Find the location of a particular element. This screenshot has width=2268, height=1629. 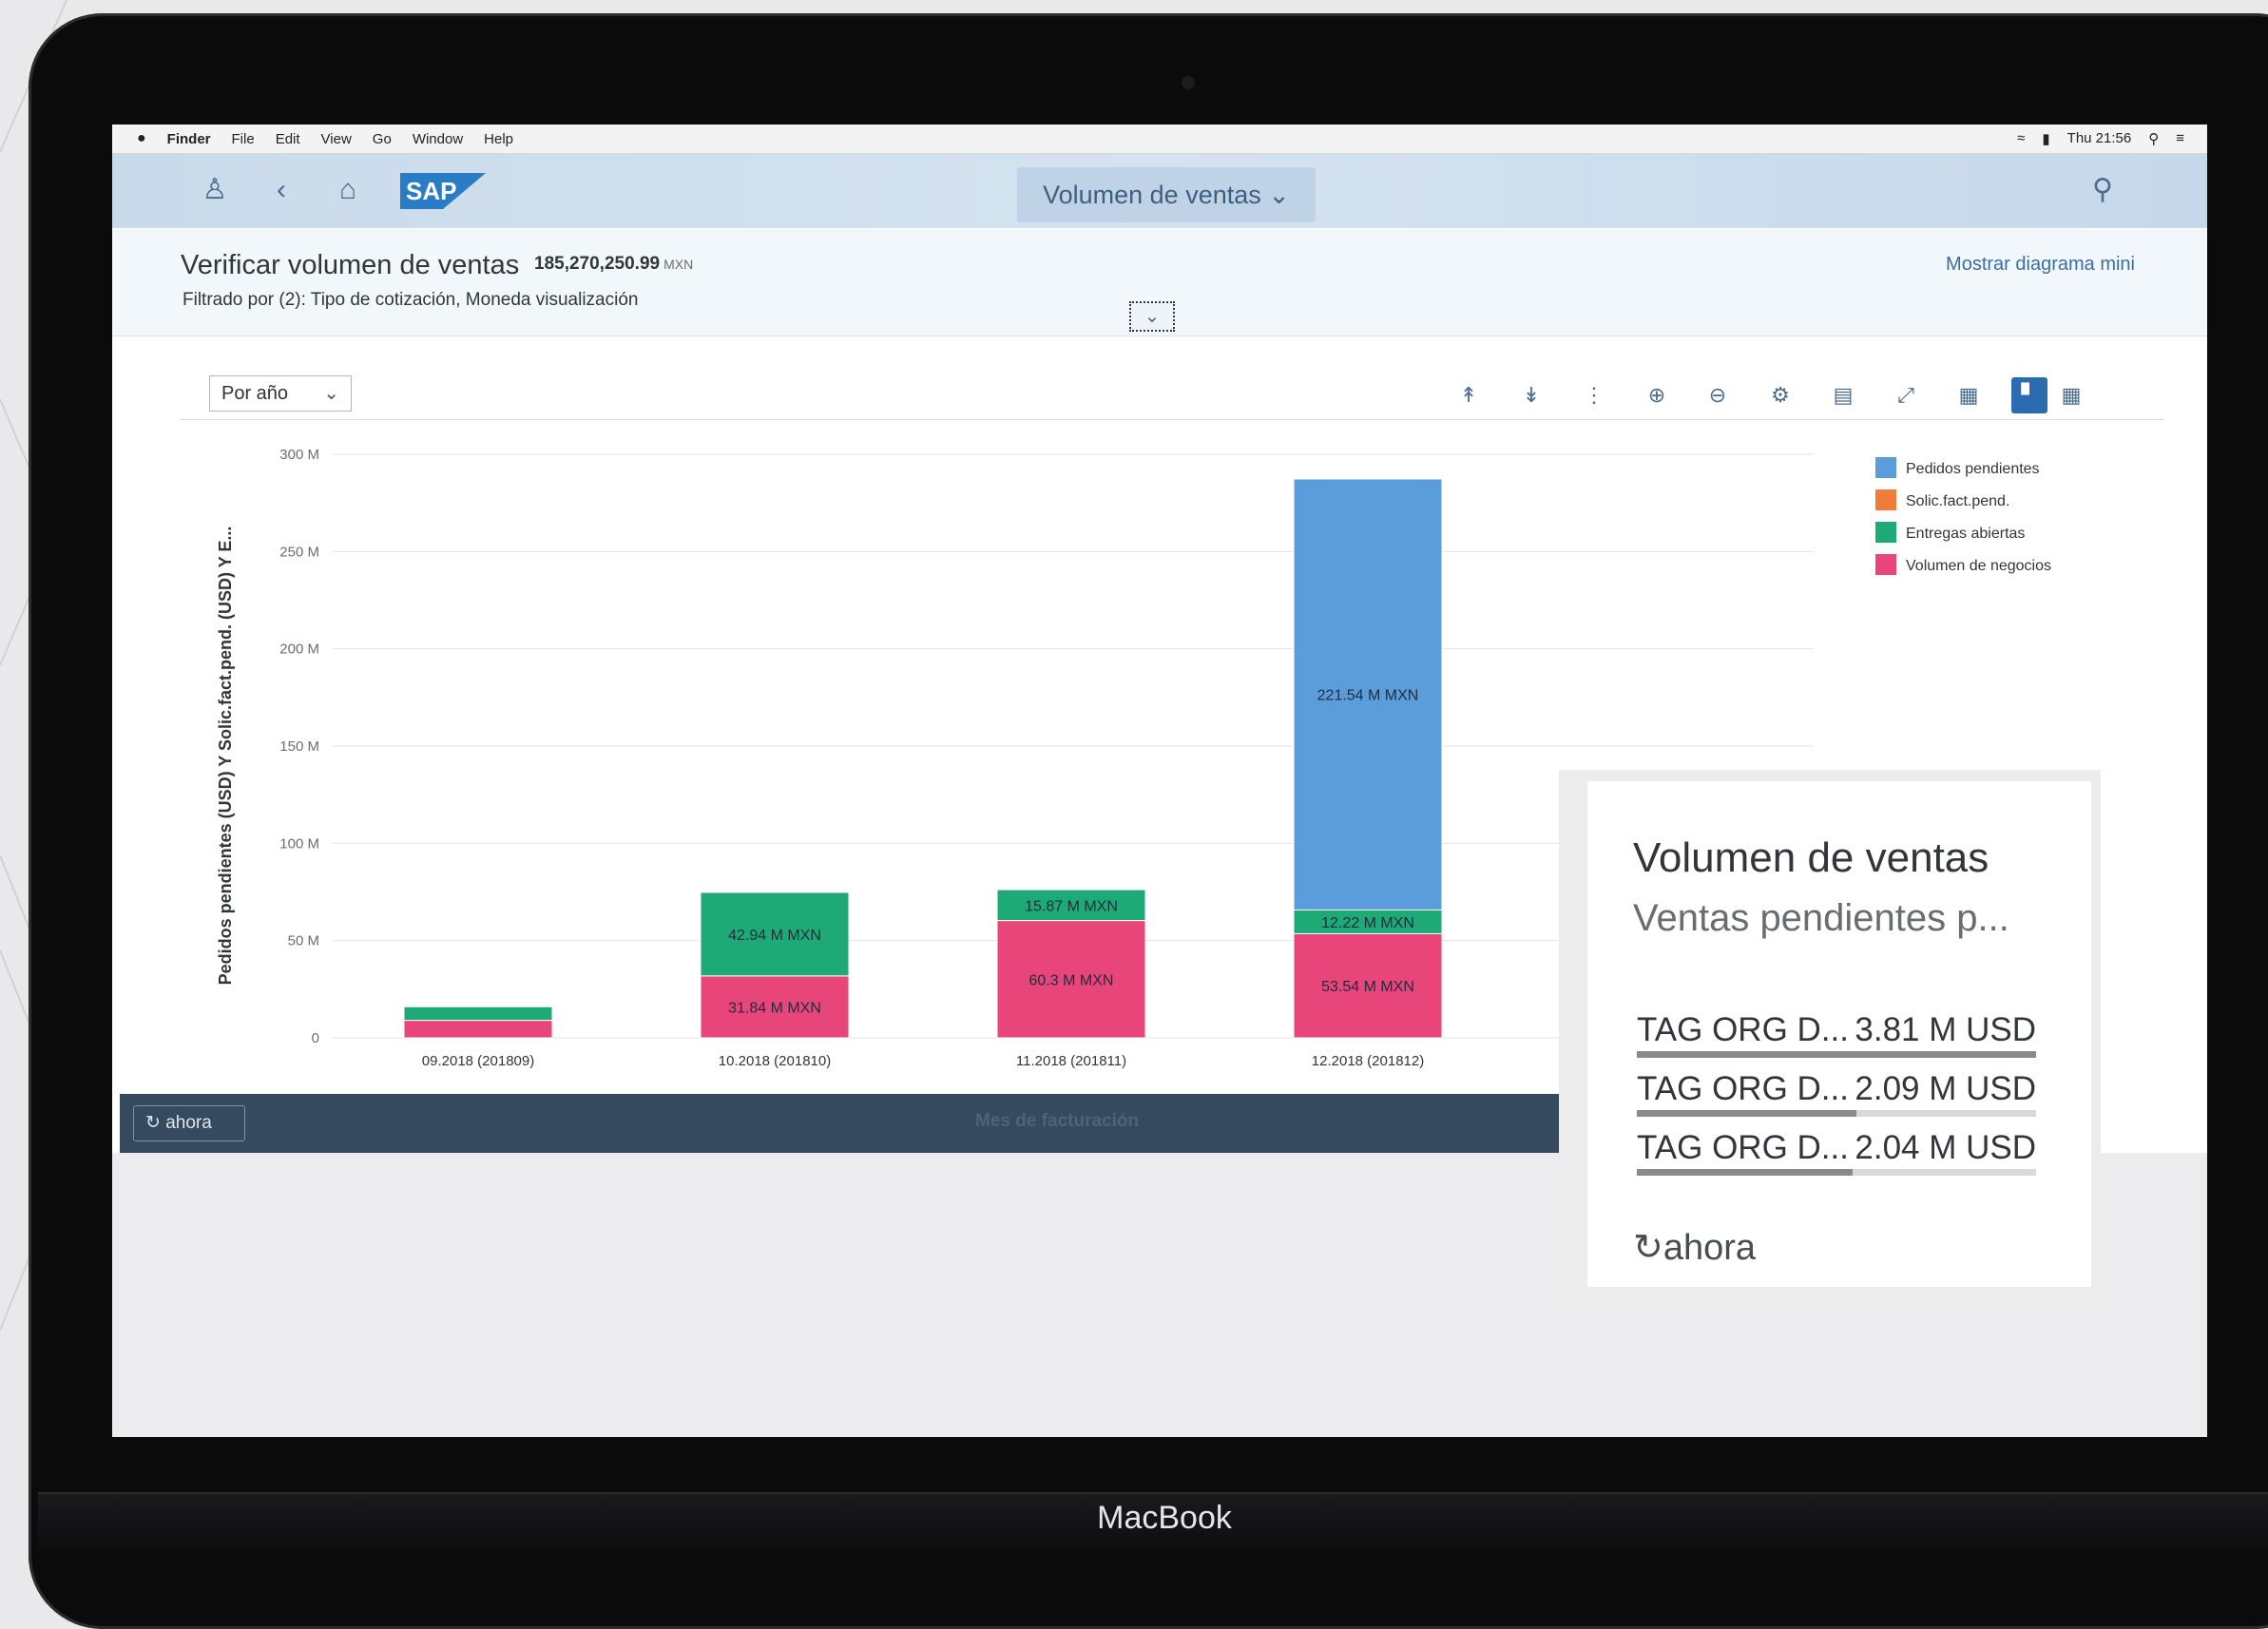

tile-refresh: ↻ahora is located at coordinates (1694, 1248).